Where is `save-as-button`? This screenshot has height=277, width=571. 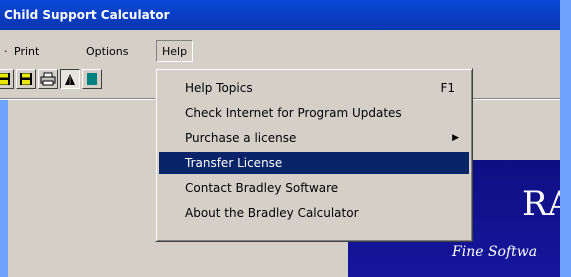
save-as-button is located at coordinates (26, 79).